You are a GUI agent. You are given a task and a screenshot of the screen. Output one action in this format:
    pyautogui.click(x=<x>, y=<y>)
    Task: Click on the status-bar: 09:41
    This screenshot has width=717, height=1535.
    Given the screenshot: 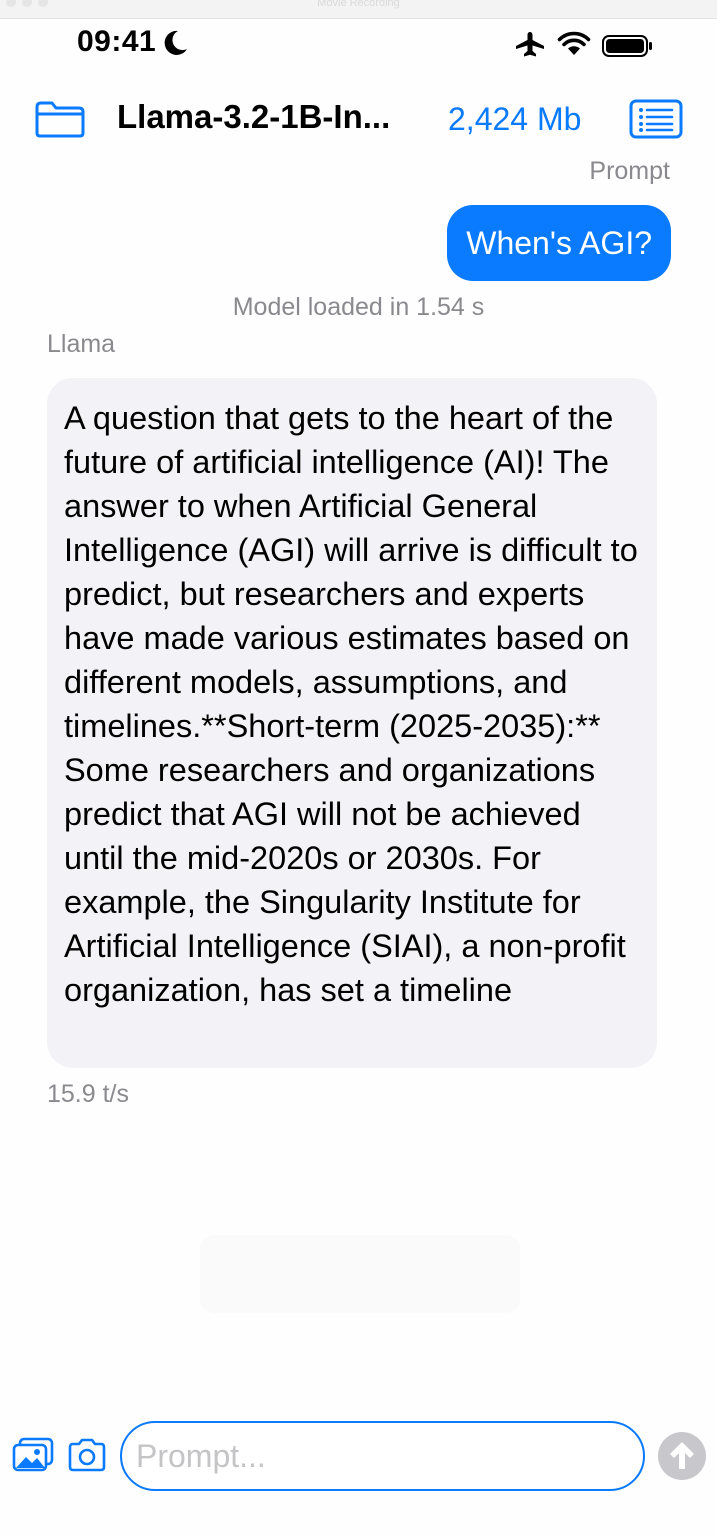 What is the action you would take?
    pyautogui.click(x=358, y=42)
    